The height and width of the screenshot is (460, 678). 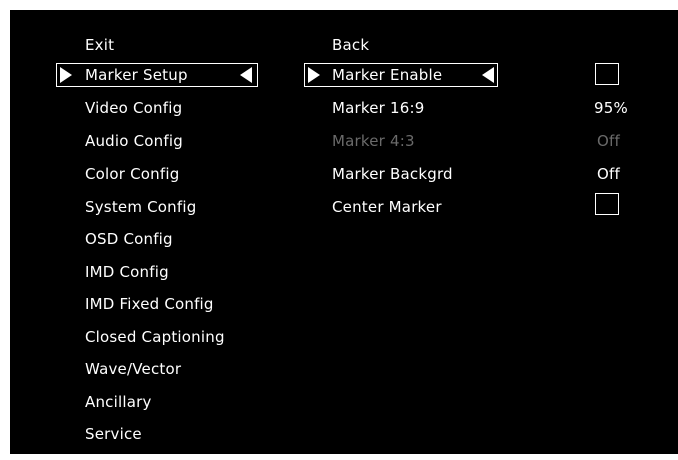 What do you see at coordinates (140, 207) in the screenshot?
I see `menu-item-system-config: System Config` at bounding box center [140, 207].